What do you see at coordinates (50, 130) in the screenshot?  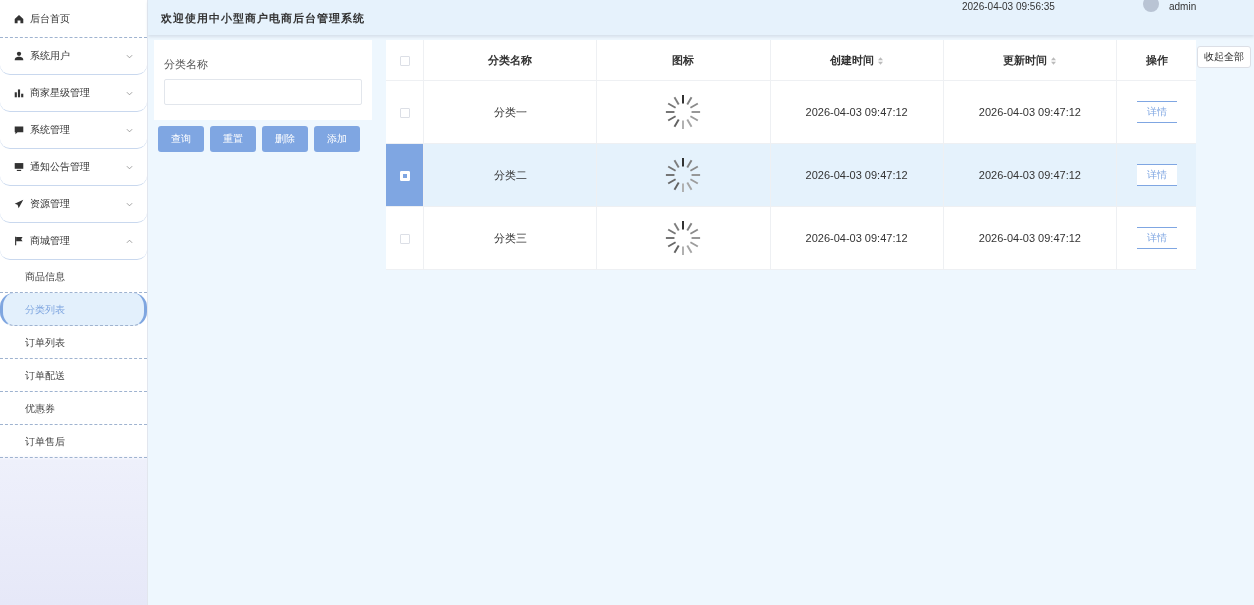 I see `menu-label: 系统管理` at bounding box center [50, 130].